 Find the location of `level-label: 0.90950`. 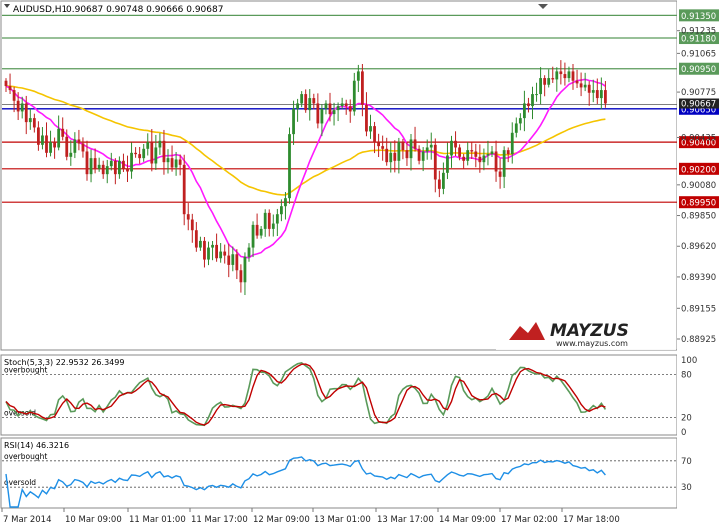

level-label: 0.90950 is located at coordinates (698, 70).